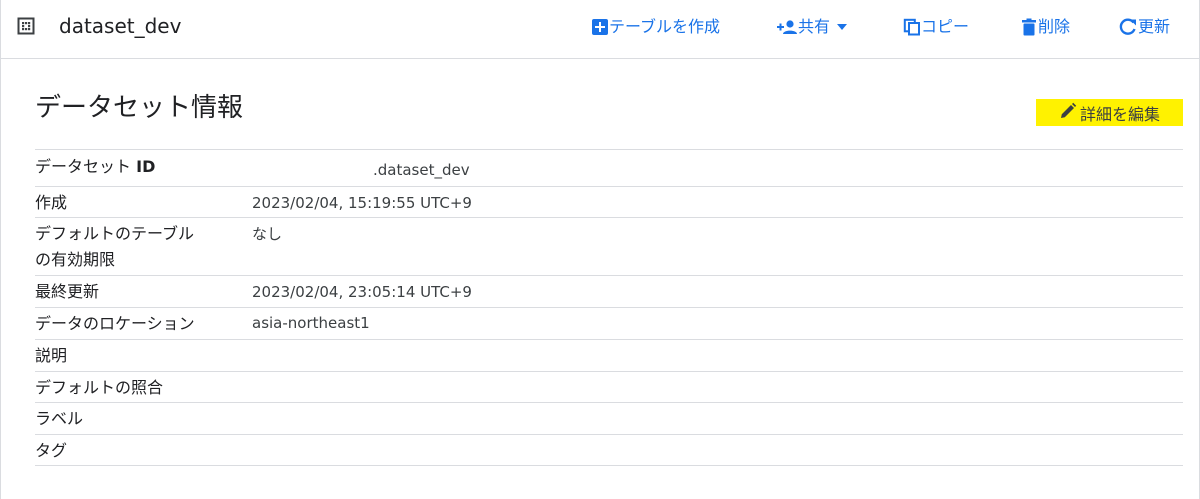 This screenshot has width=1200, height=499. I want to click on delete-button: 削除, so click(1045, 27).